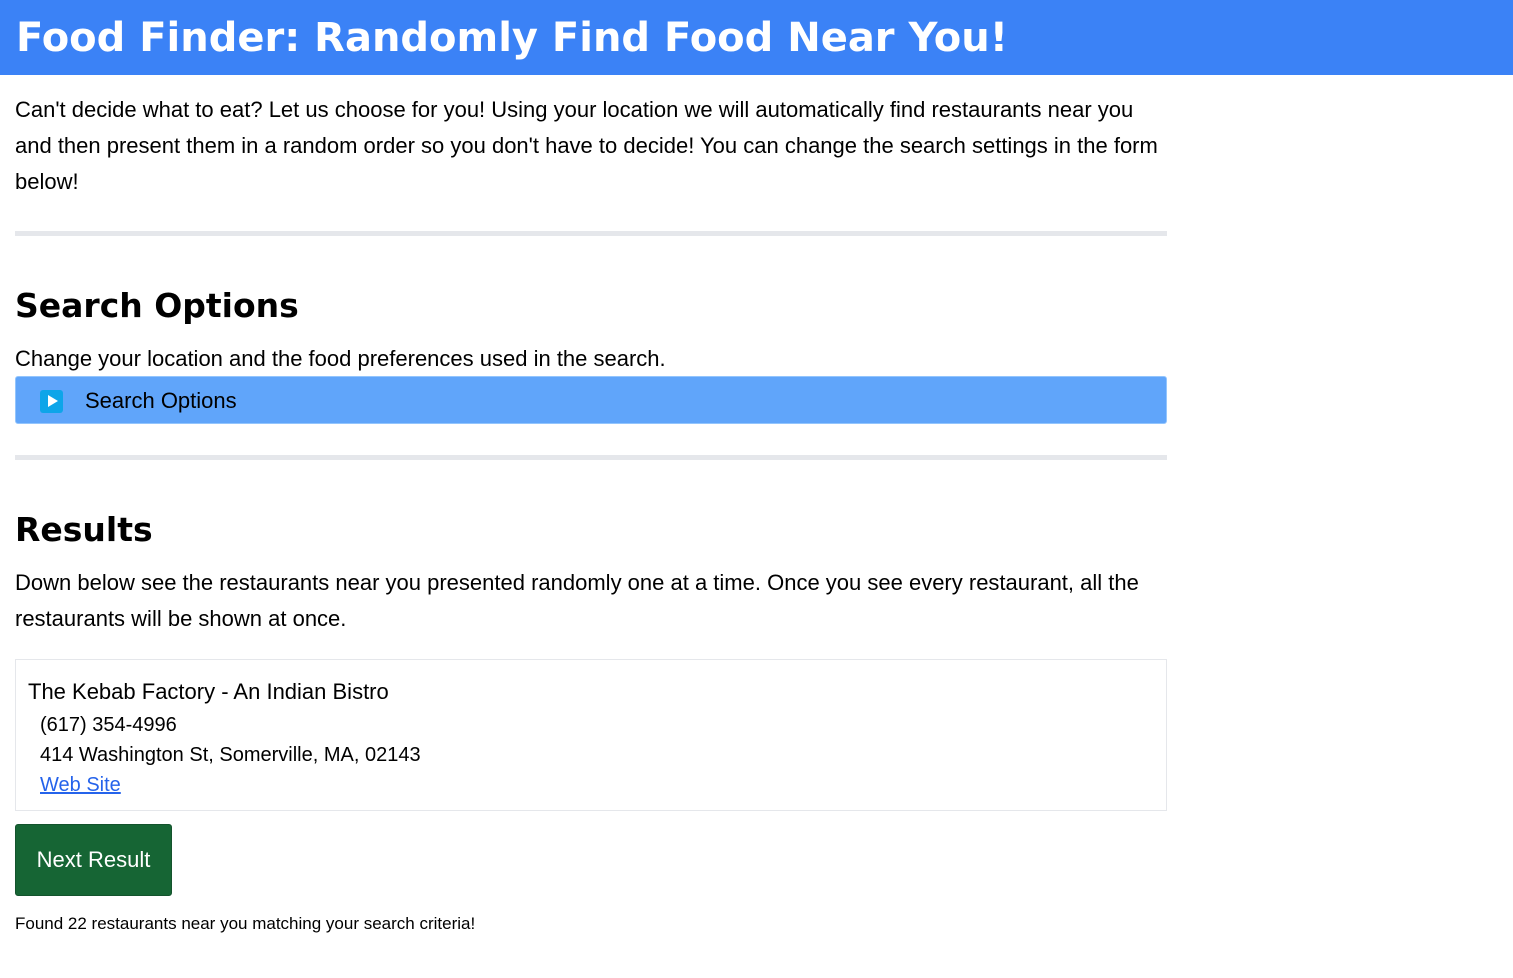  I want to click on next-result-button: Next Result, so click(93, 860).